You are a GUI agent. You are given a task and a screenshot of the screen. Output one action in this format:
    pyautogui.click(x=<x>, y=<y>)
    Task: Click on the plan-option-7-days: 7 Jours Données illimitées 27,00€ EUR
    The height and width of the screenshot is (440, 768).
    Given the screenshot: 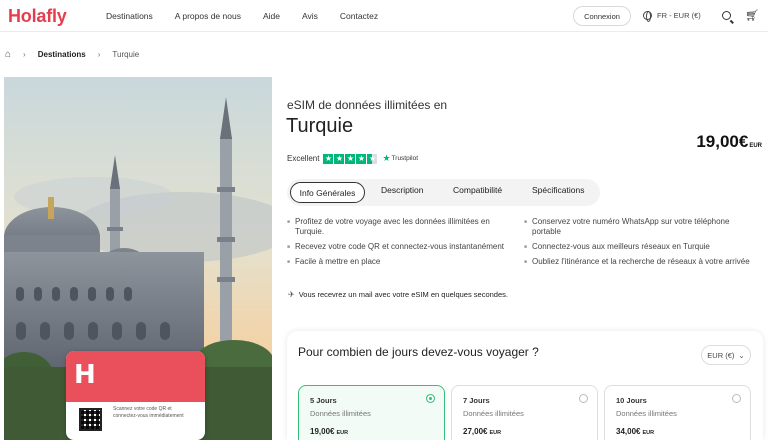 What is the action you would take?
    pyautogui.click(x=524, y=412)
    